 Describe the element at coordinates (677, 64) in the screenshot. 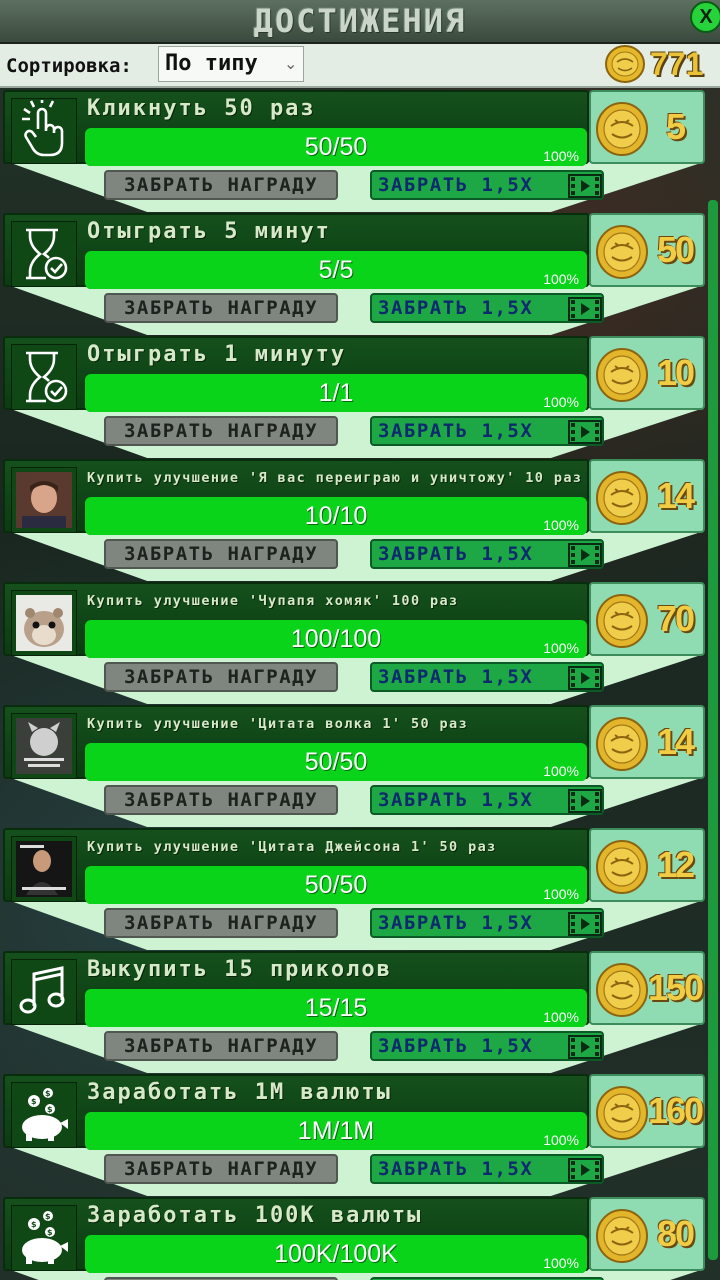

I see `balance-value: 771` at that location.